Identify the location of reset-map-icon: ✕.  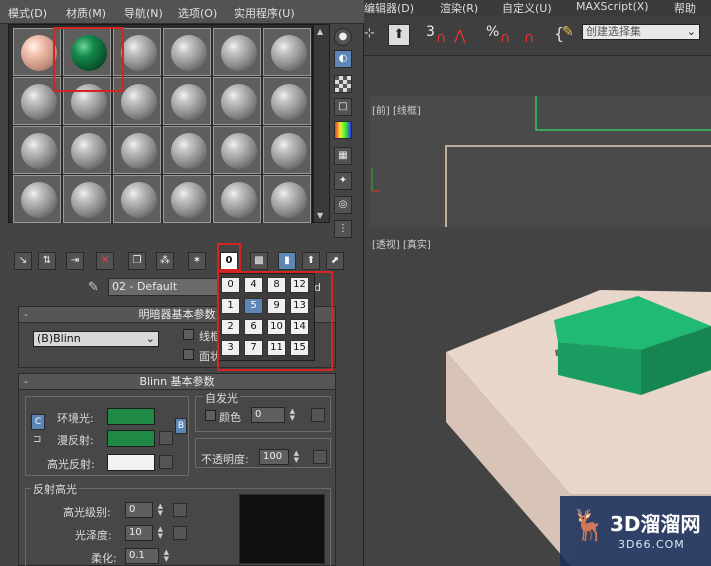
(105, 261).